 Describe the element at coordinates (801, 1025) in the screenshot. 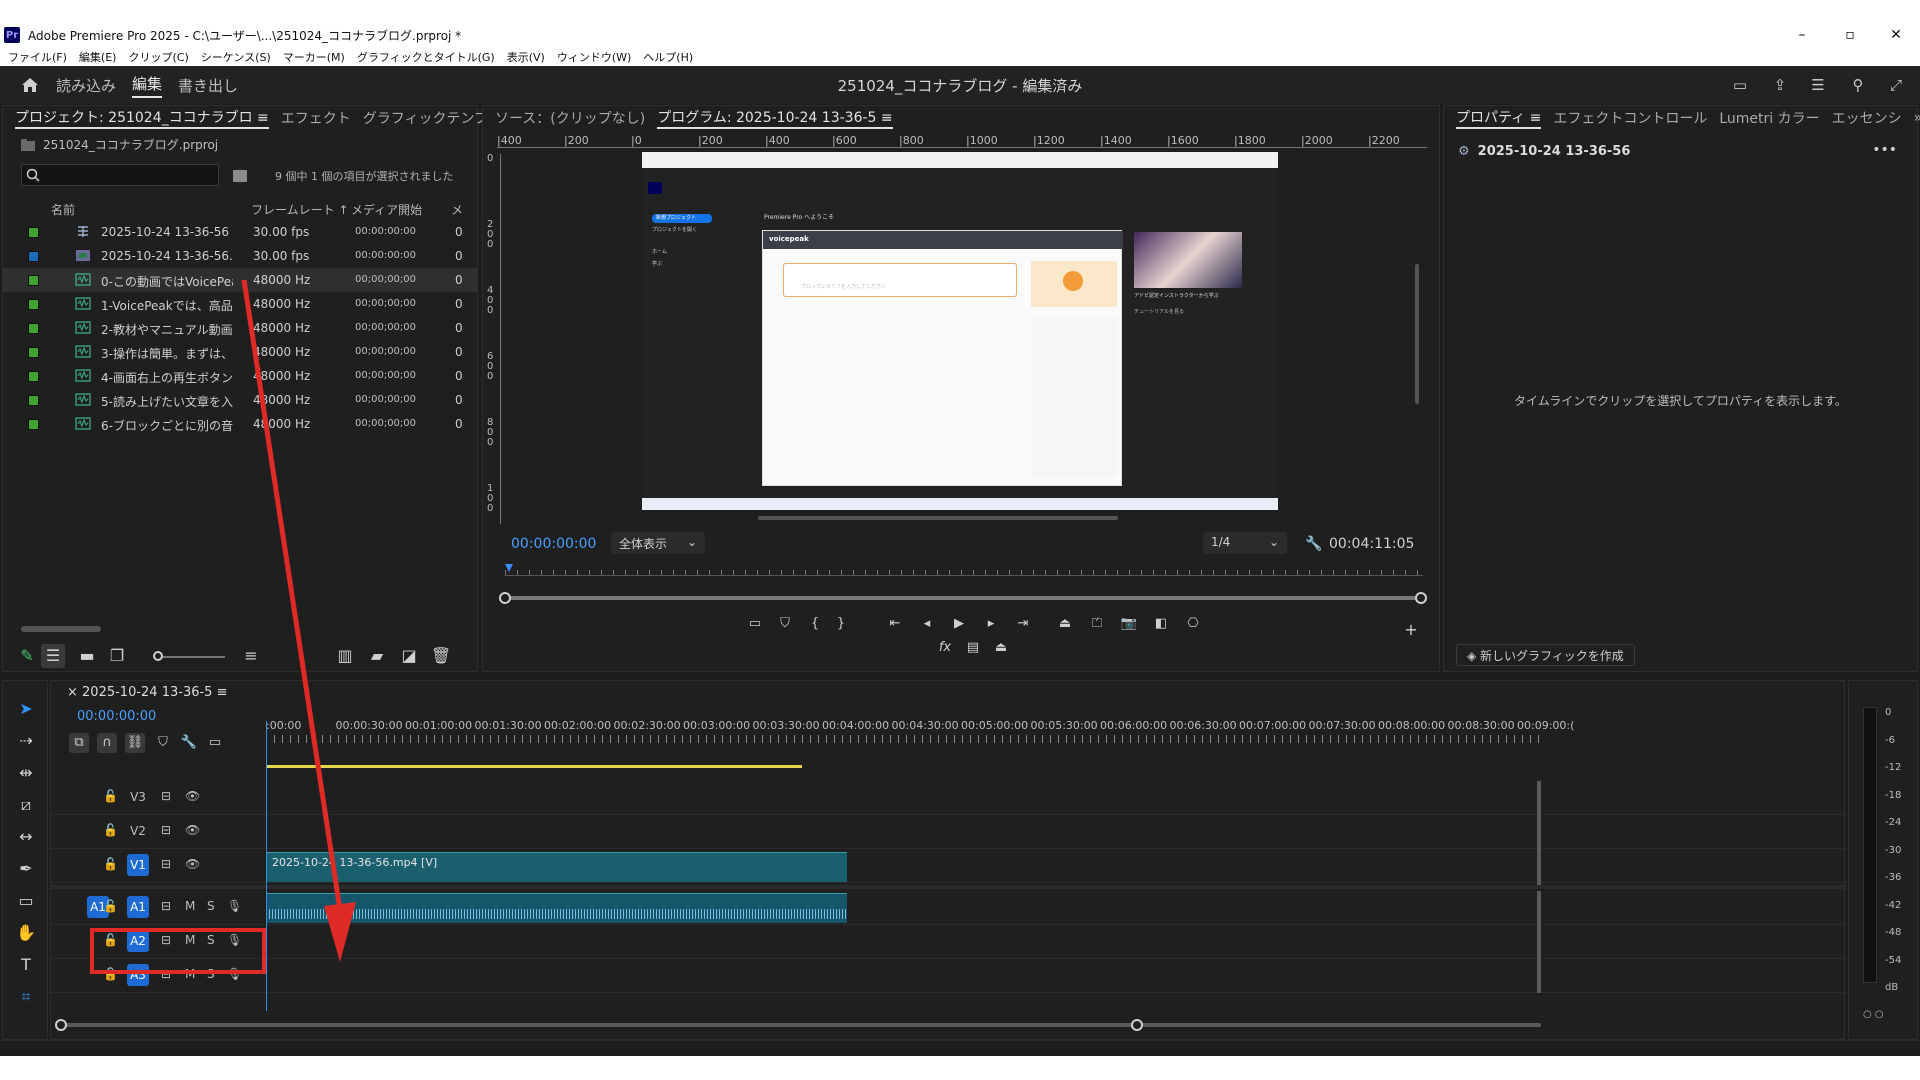

I see `timeline-hscrollbar` at that location.